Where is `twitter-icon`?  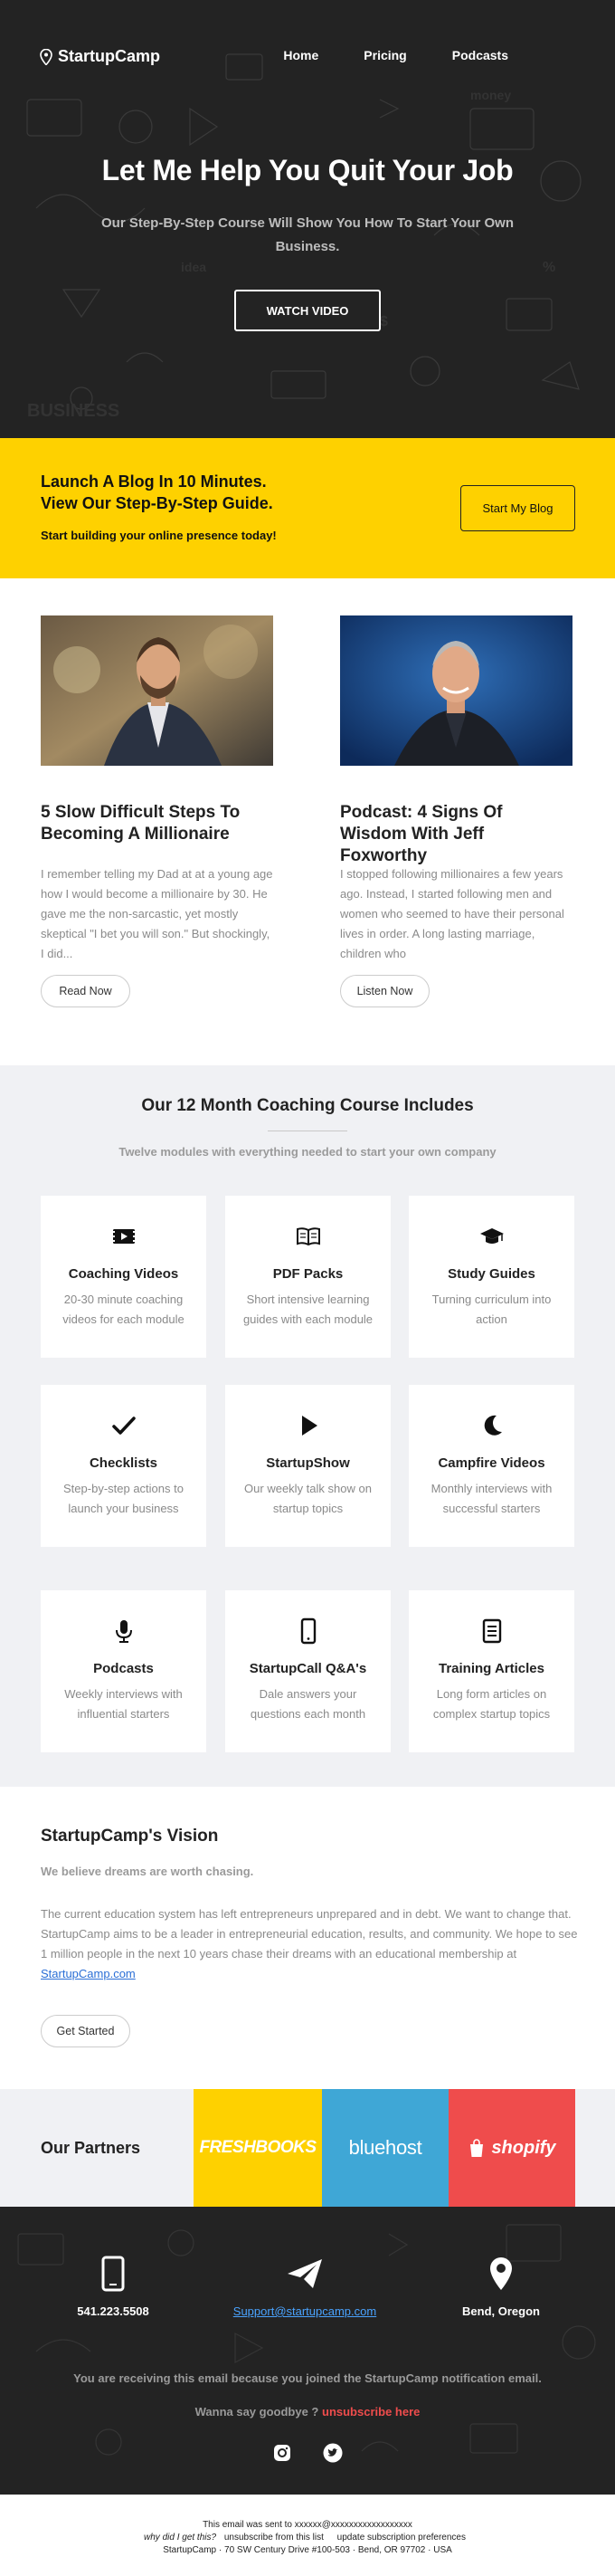 twitter-icon is located at coordinates (333, 2453).